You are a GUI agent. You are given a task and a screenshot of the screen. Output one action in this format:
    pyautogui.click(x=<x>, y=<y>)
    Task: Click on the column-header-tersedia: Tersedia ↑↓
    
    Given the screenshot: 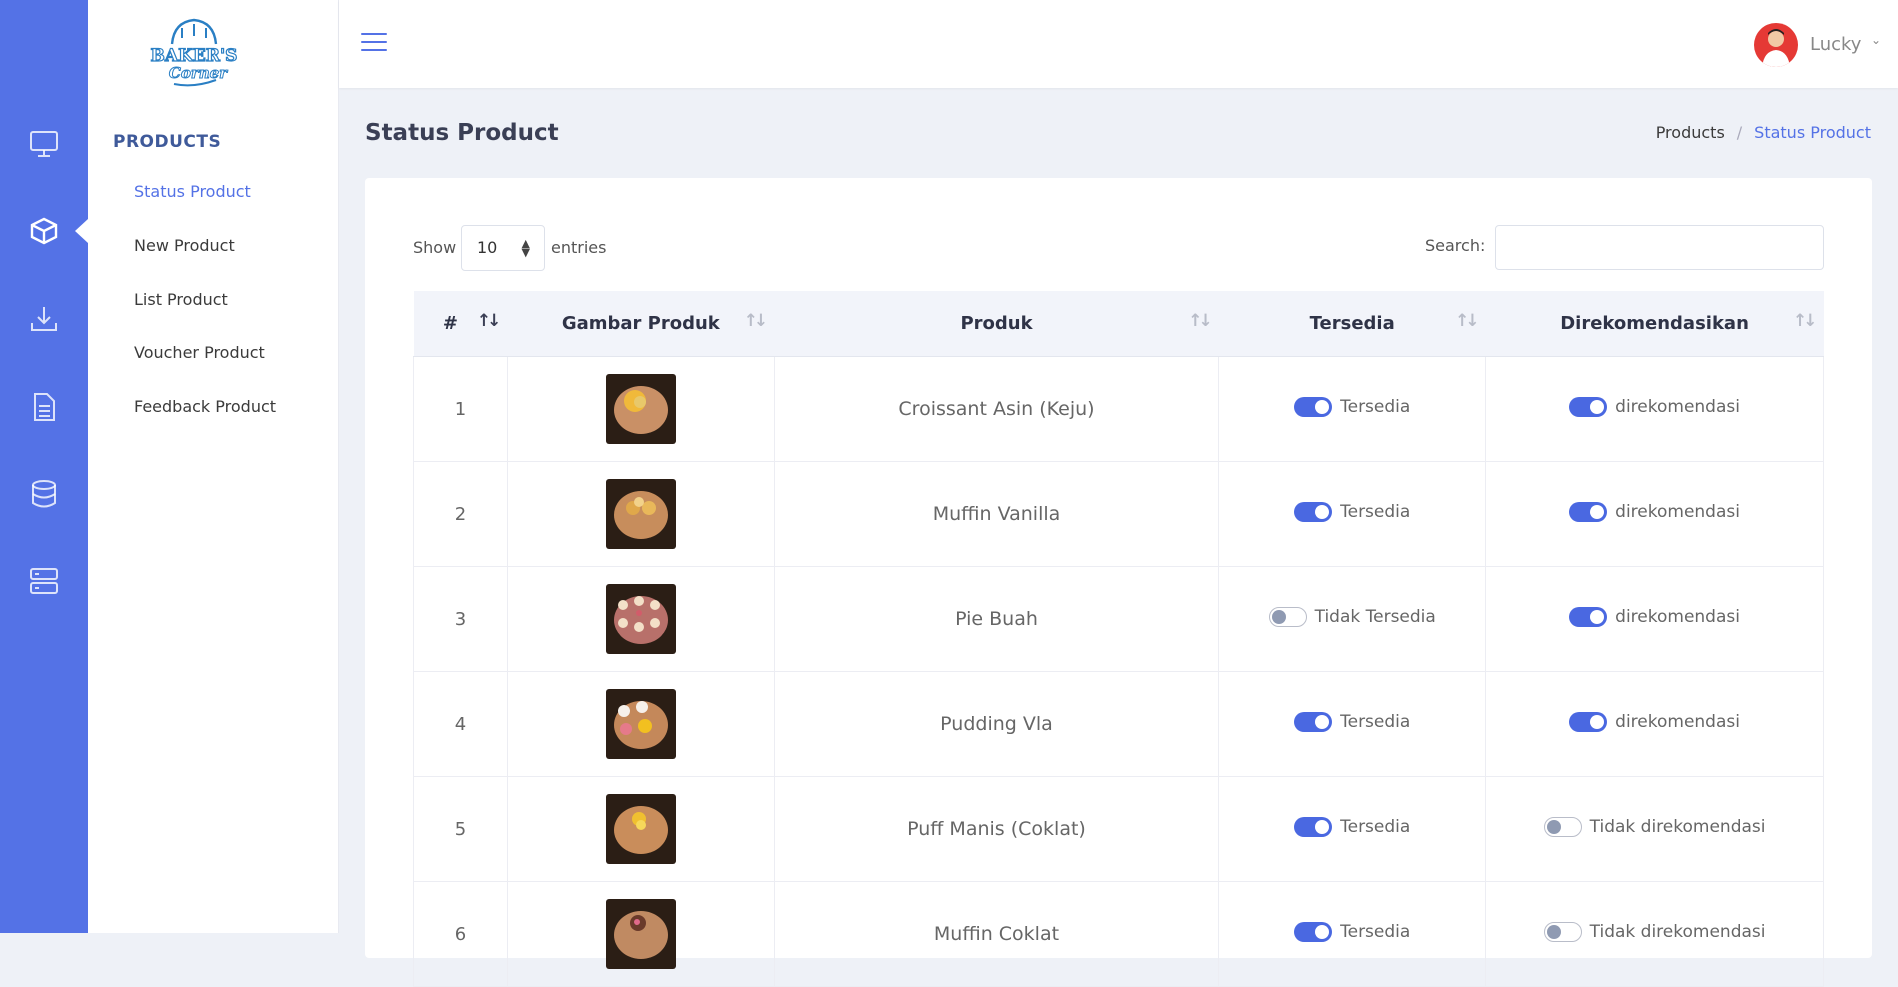 What is the action you would take?
    pyautogui.click(x=1352, y=324)
    